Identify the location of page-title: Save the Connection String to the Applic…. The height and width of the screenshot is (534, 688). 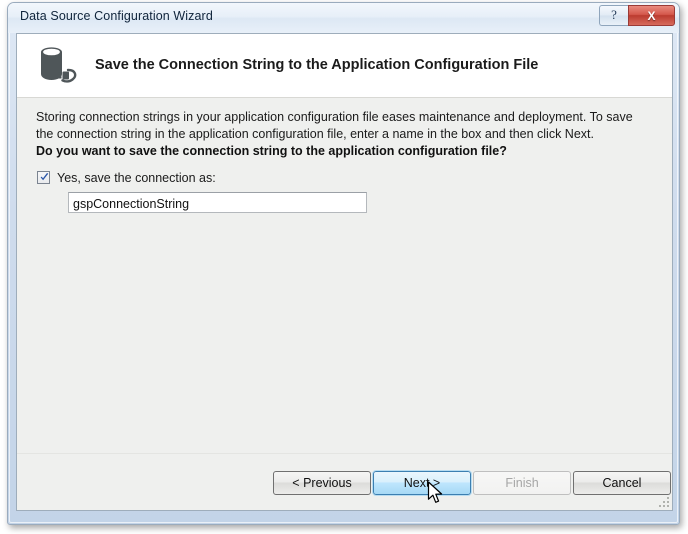
(317, 65).